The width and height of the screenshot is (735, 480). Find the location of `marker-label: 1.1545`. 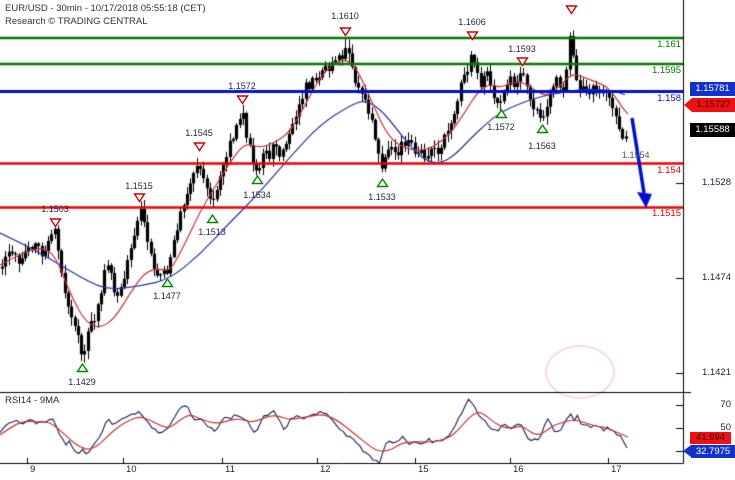

marker-label: 1.1545 is located at coordinates (199, 133).